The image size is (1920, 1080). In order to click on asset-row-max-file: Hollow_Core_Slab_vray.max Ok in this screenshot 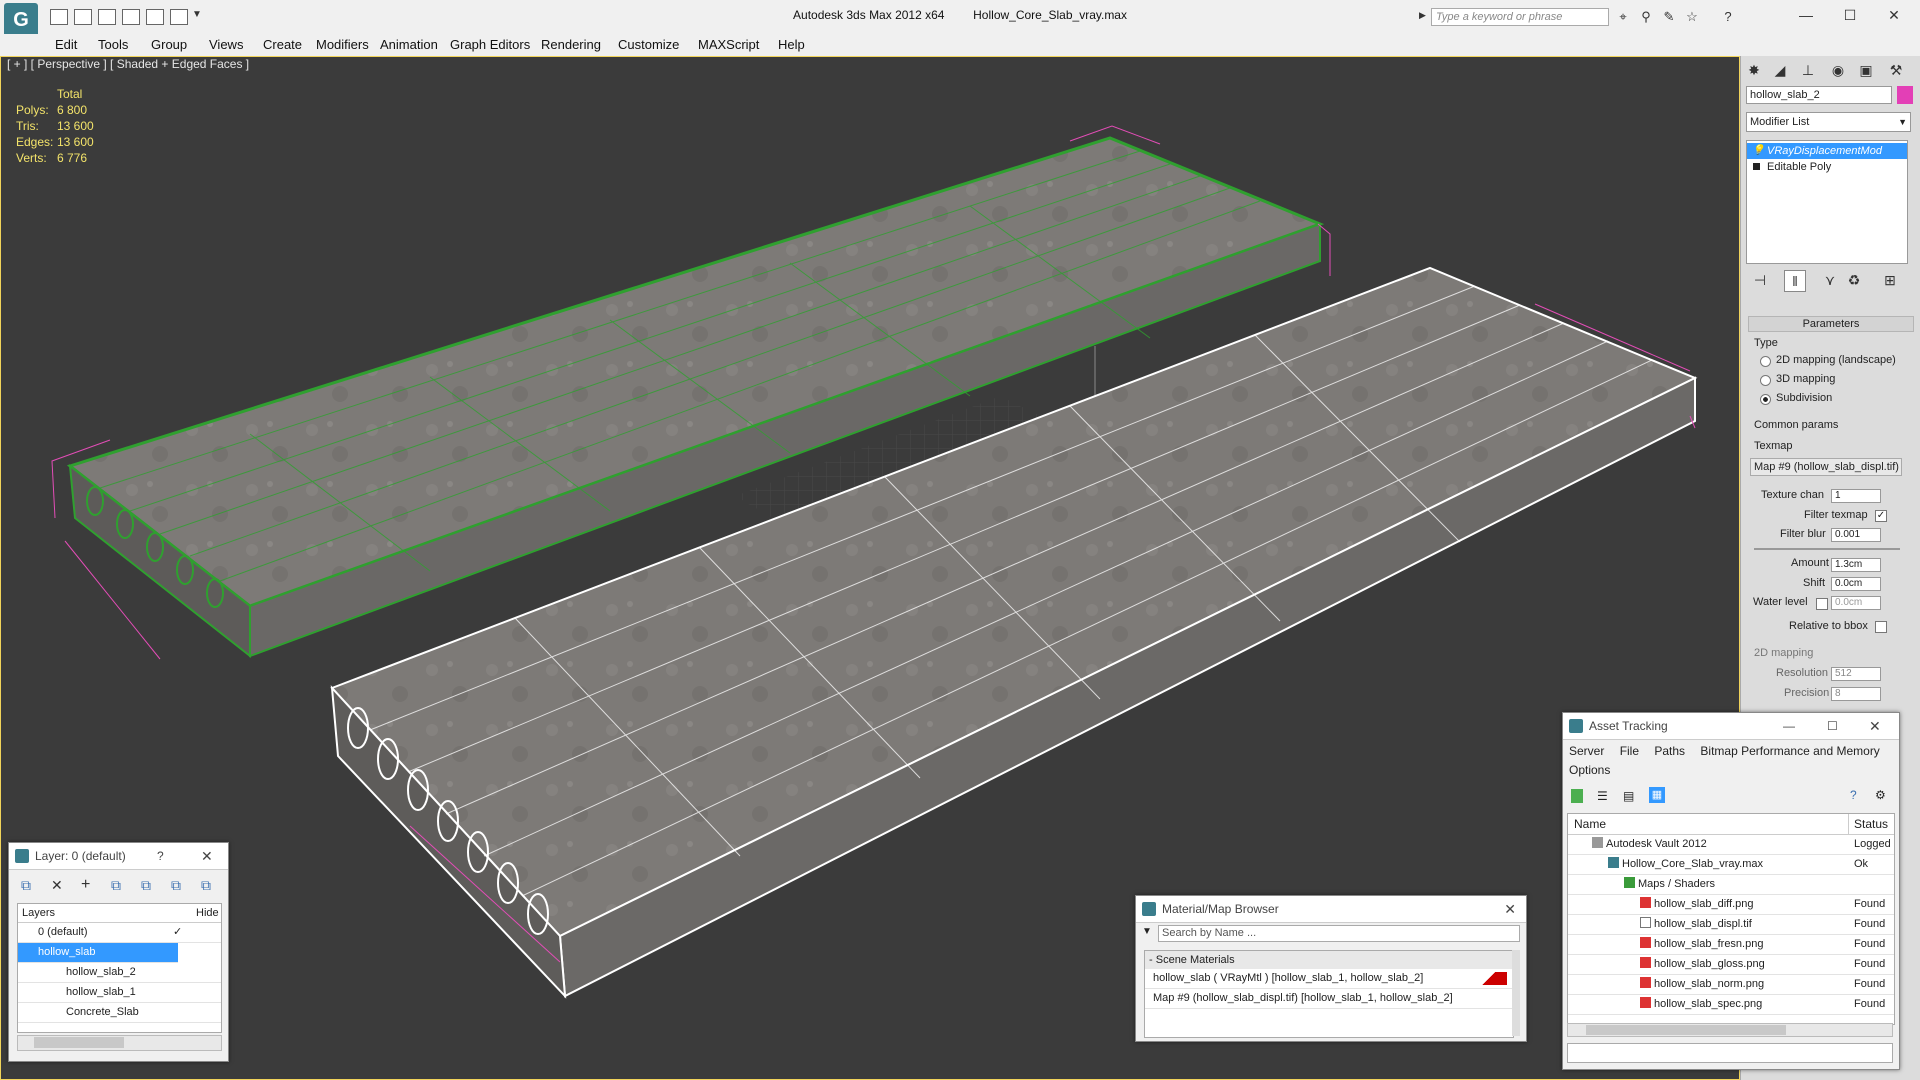, I will do `click(1731, 865)`.